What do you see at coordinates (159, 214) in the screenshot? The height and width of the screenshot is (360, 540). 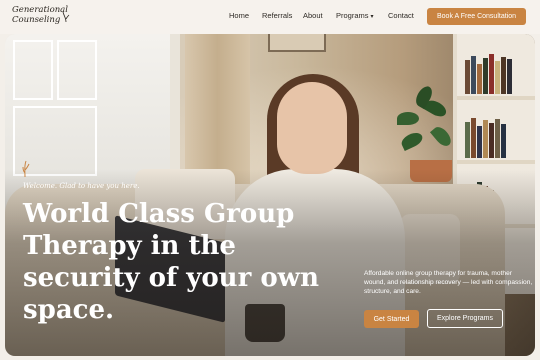 I see `headline-line: World Class Group` at bounding box center [159, 214].